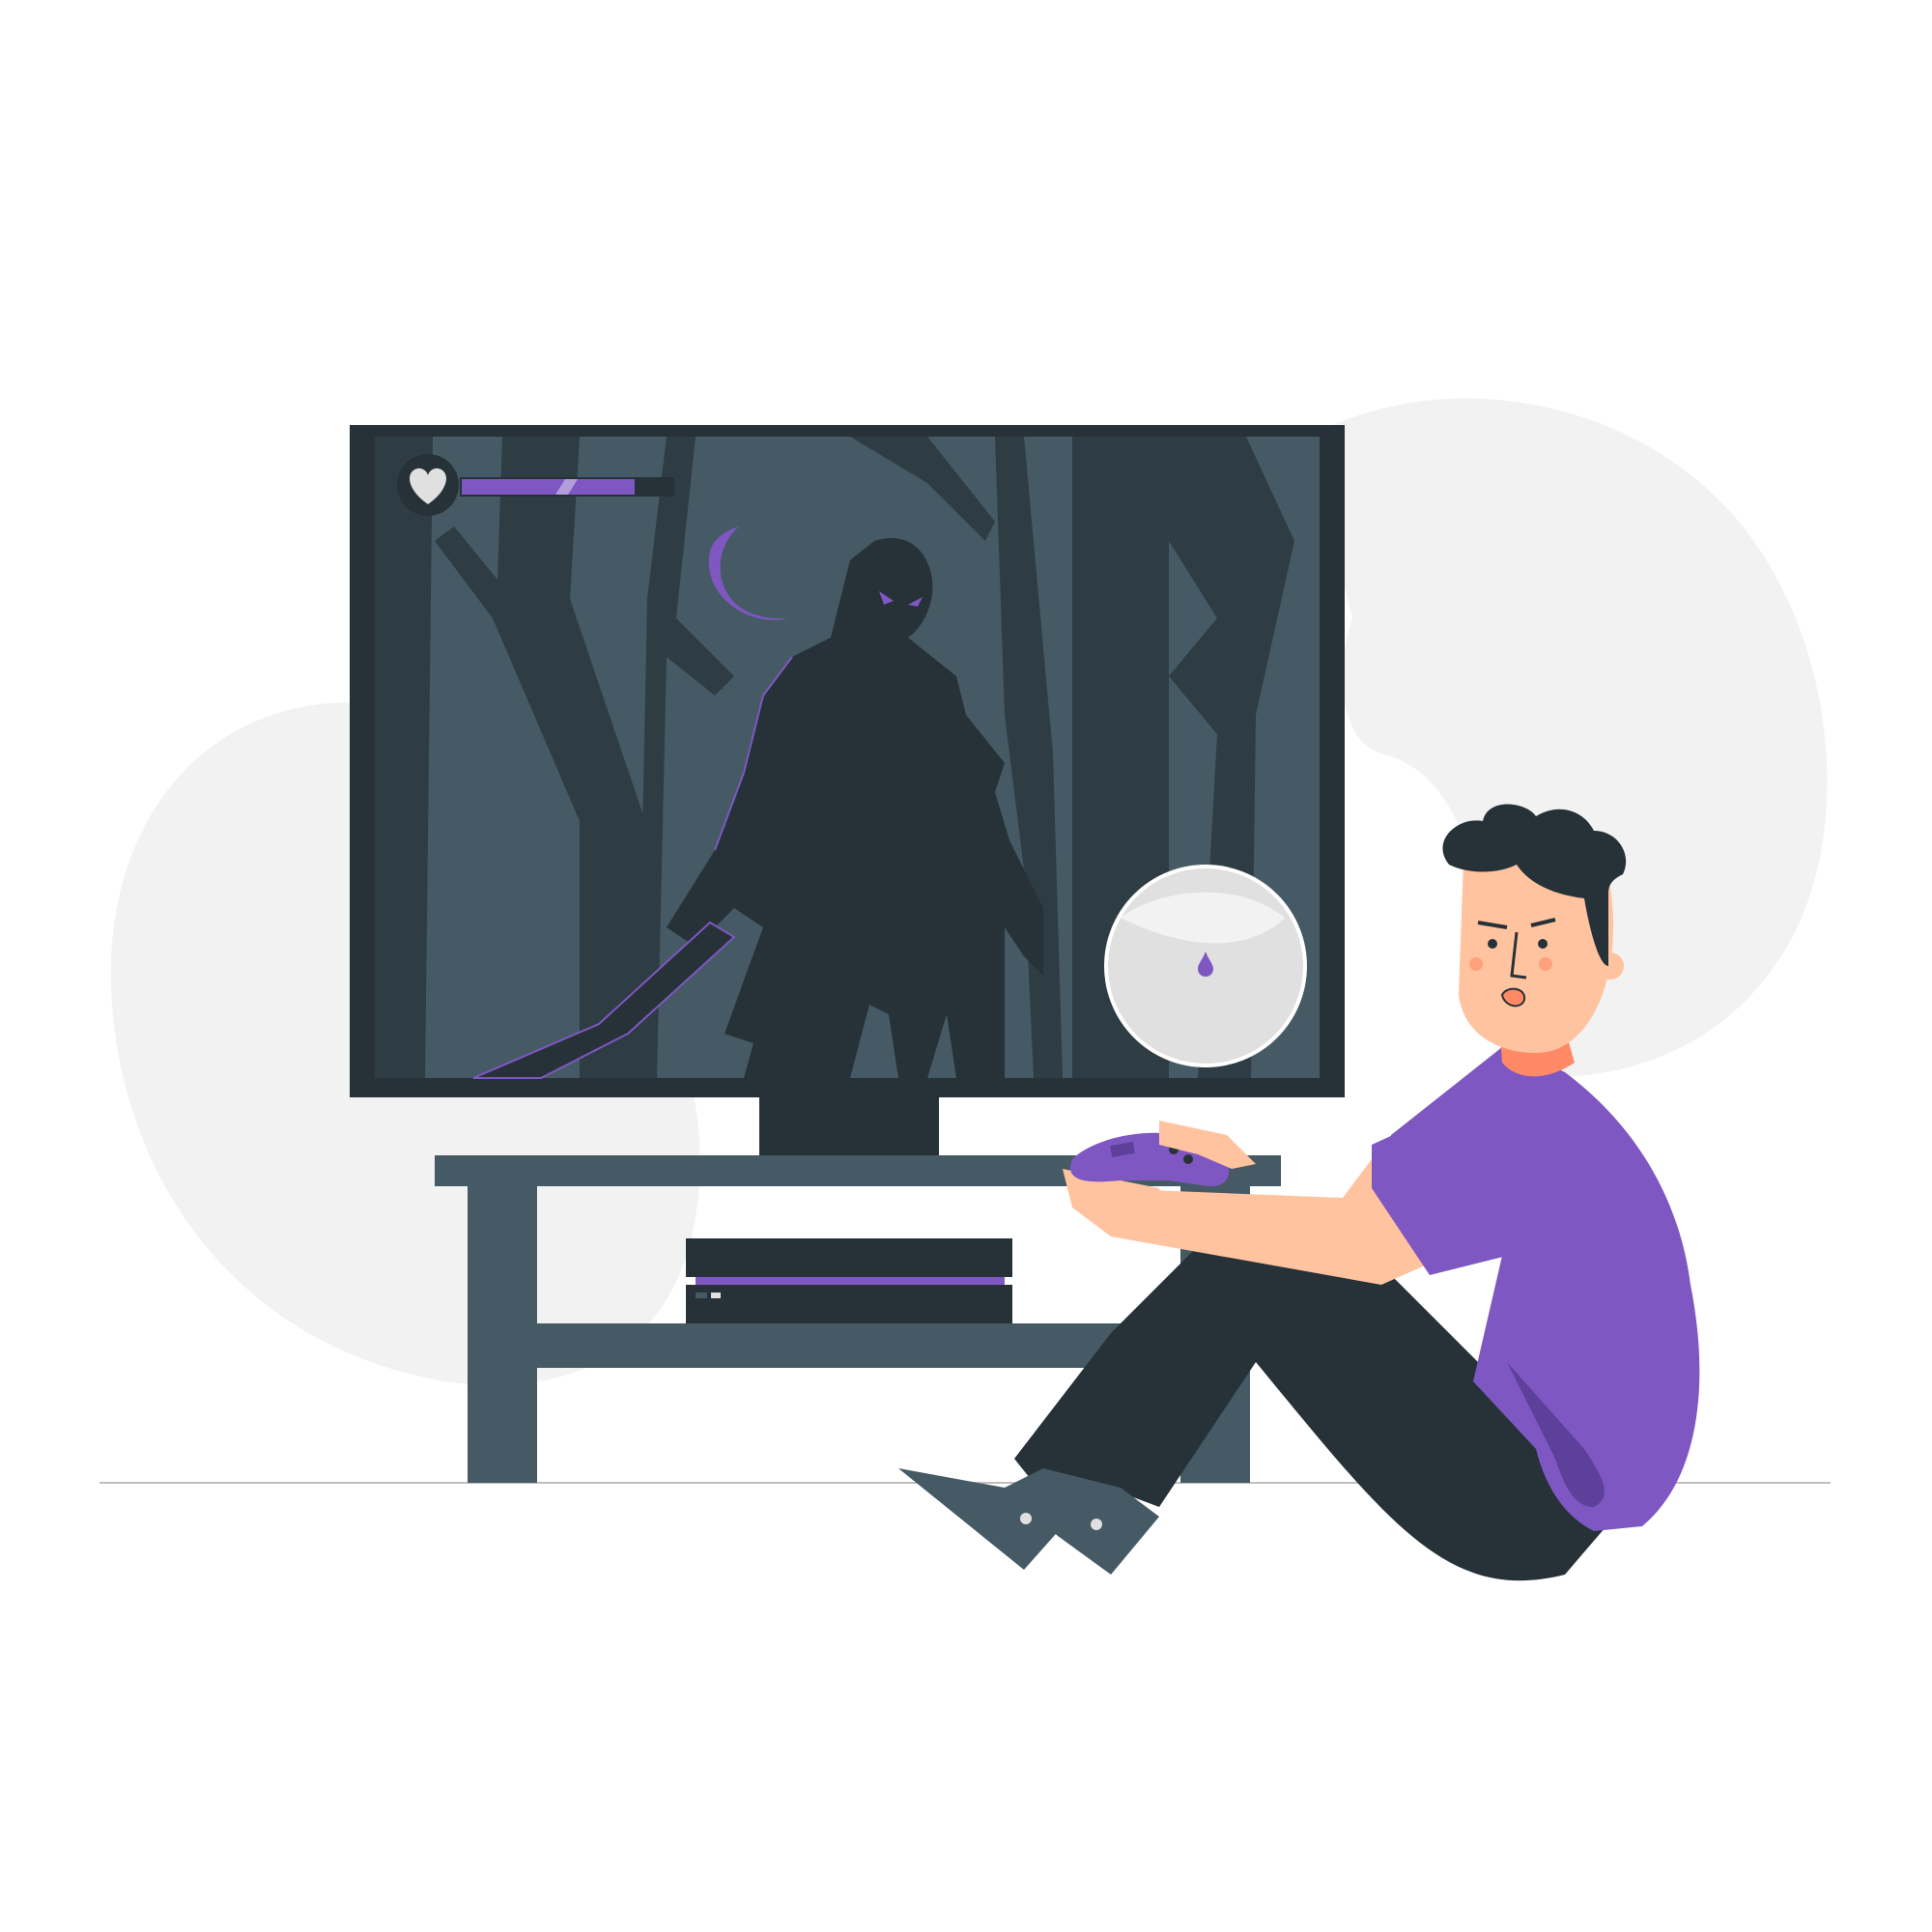 The width and height of the screenshot is (1932, 1932). What do you see at coordinates (1205, 966) in the screenshot?
I see `snow-globe` at bounding box center [1205, 966].